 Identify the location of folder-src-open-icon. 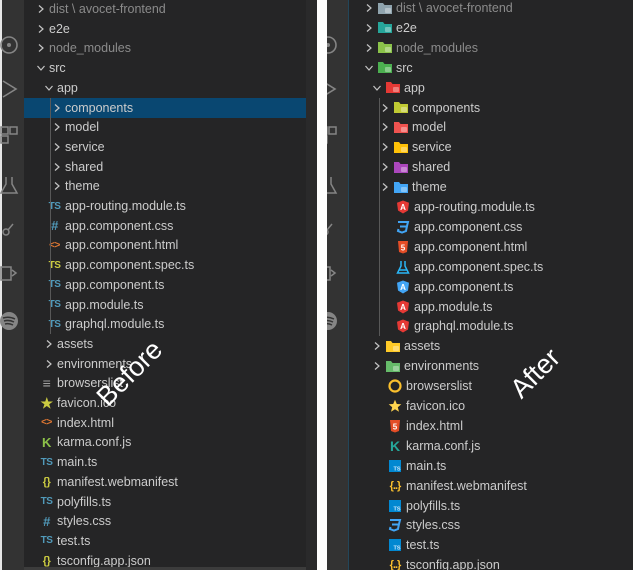
(385, 67).